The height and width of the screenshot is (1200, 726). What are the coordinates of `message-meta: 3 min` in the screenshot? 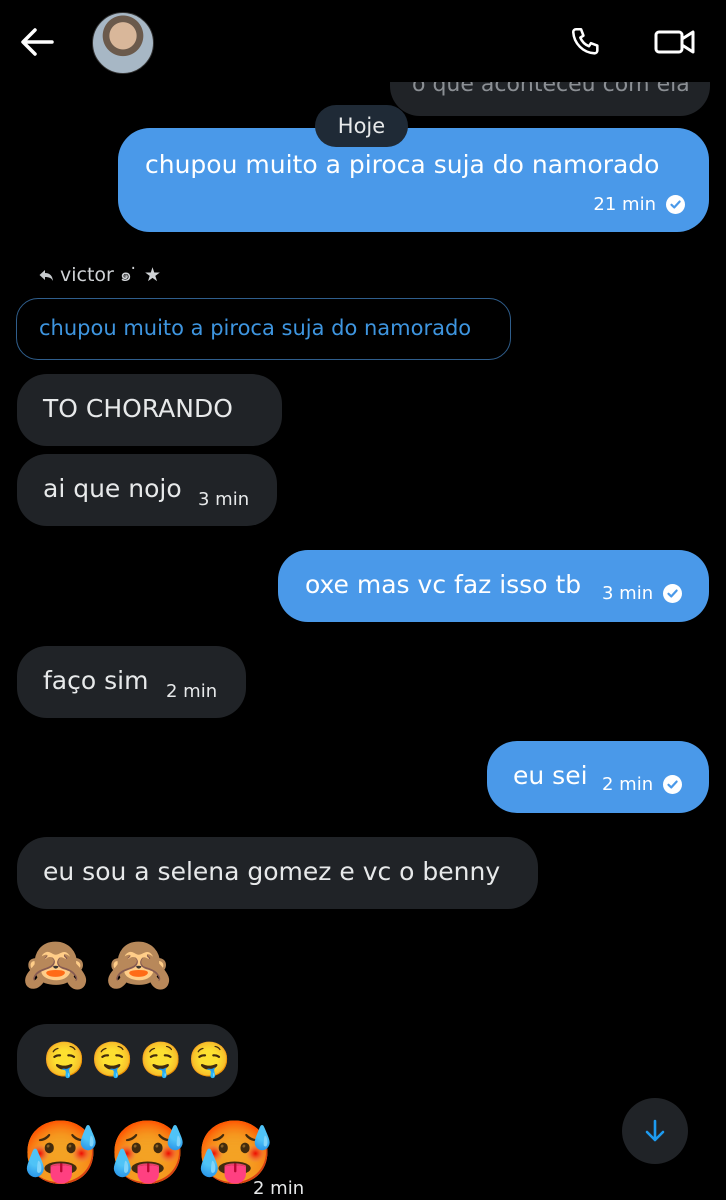 It's located at (642, 593).